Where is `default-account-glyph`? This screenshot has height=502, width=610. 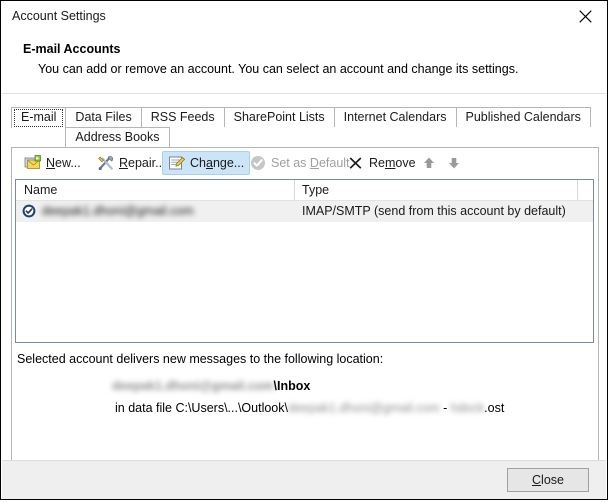 default-account-glyph is located at coordinates (29, 211).